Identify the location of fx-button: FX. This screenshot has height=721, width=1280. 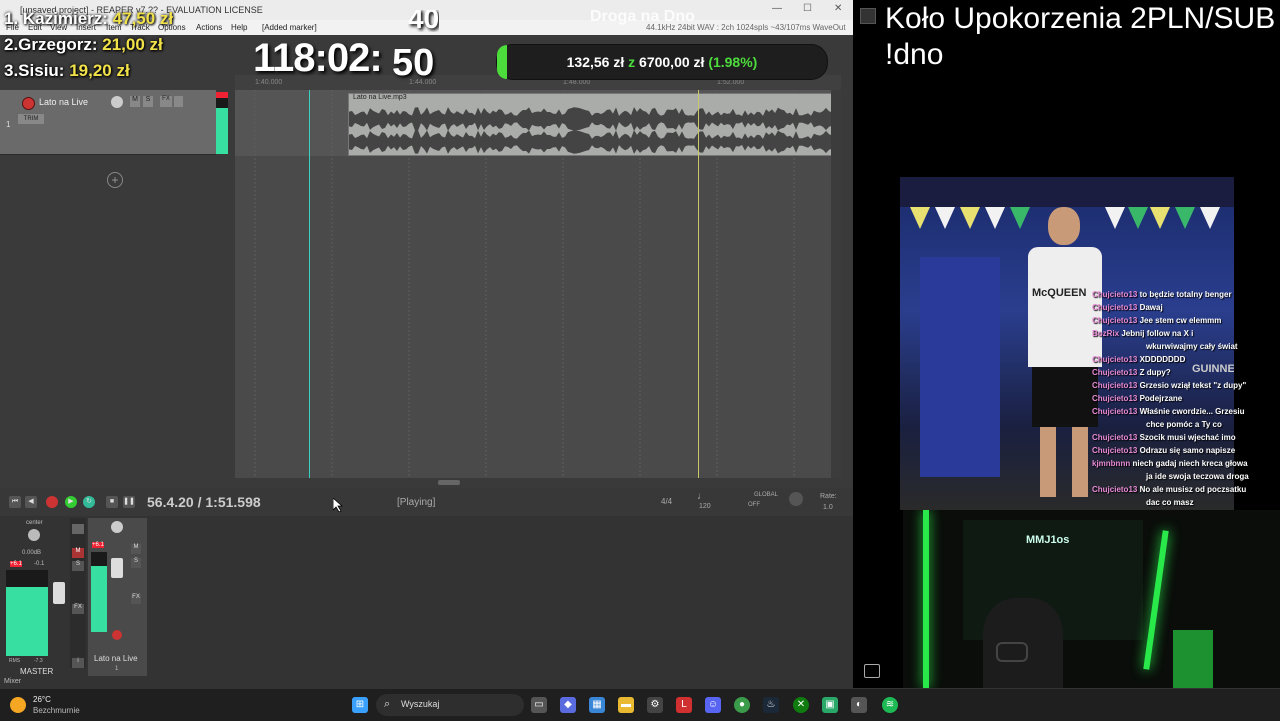
(166, 101).